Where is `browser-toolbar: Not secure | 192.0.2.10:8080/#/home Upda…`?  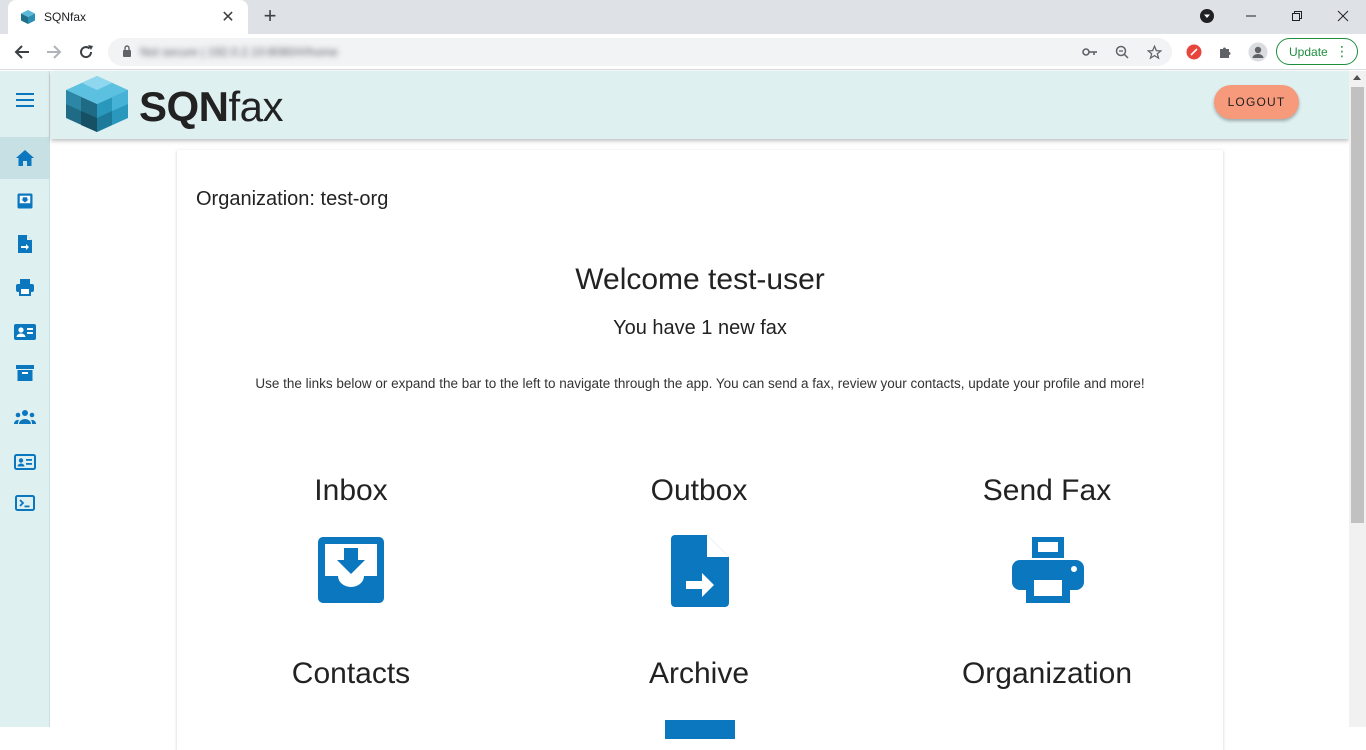 browser-toolbar: Not secure | 192.0.2.10:8080/#/home Upda… is located at coordinates (683, 52).